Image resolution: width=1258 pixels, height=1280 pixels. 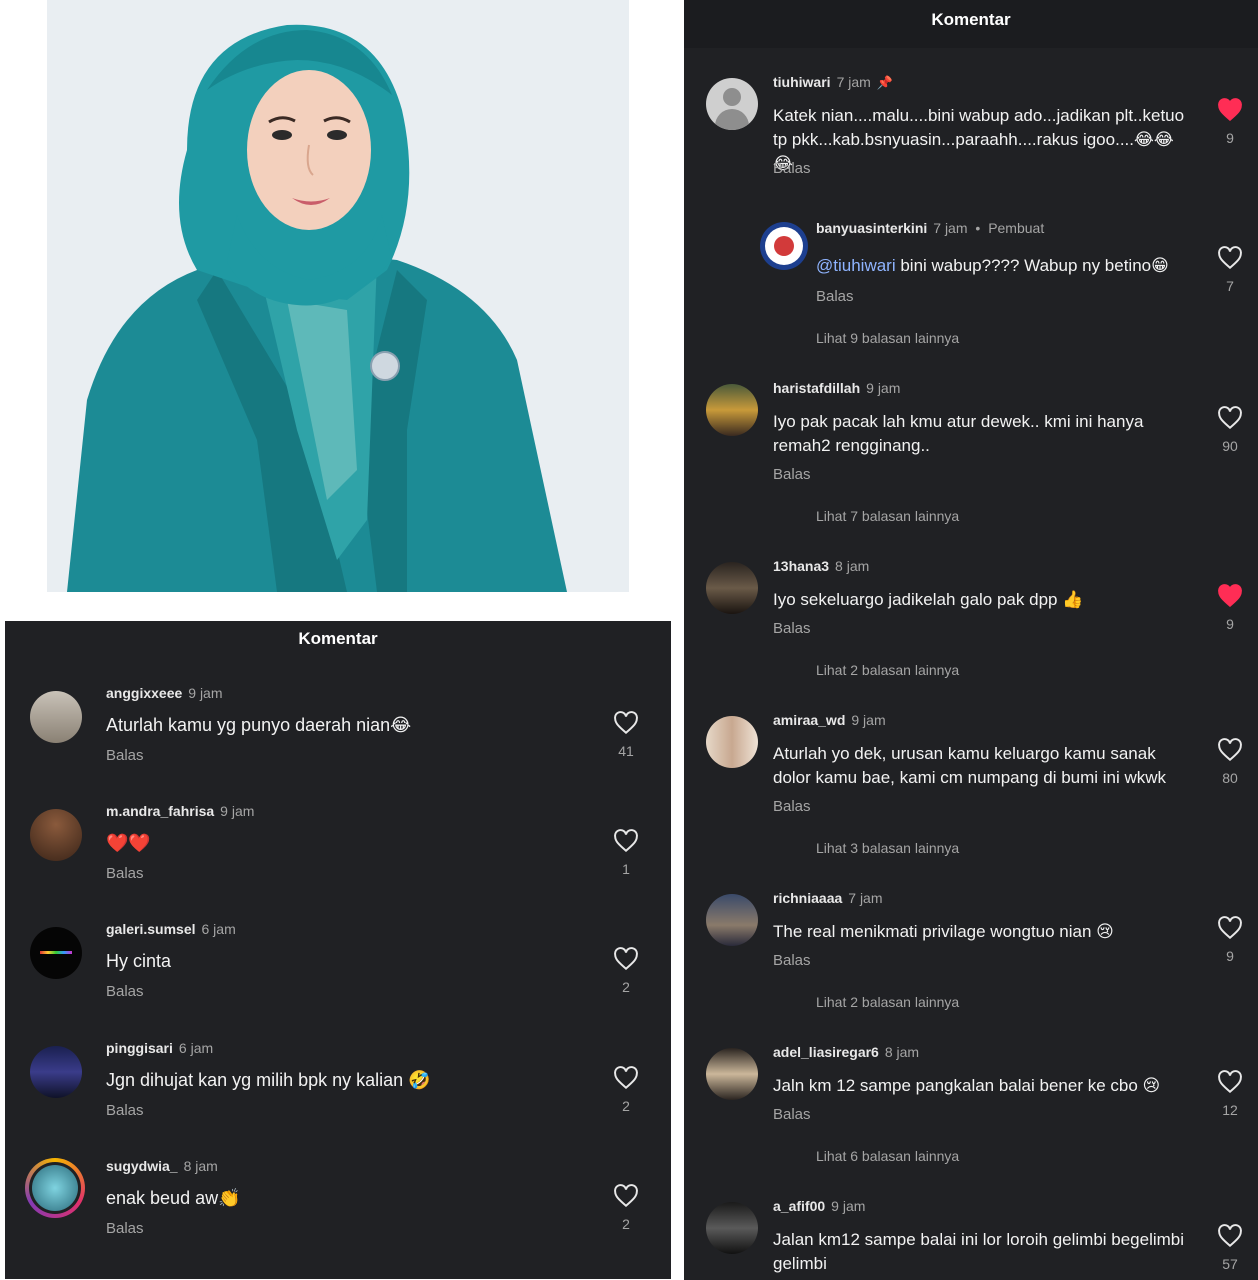 What do you see at coordinates (144, 693) in the screenshot?
I see `username: anggixxeee` at bounding box center [144, 693].